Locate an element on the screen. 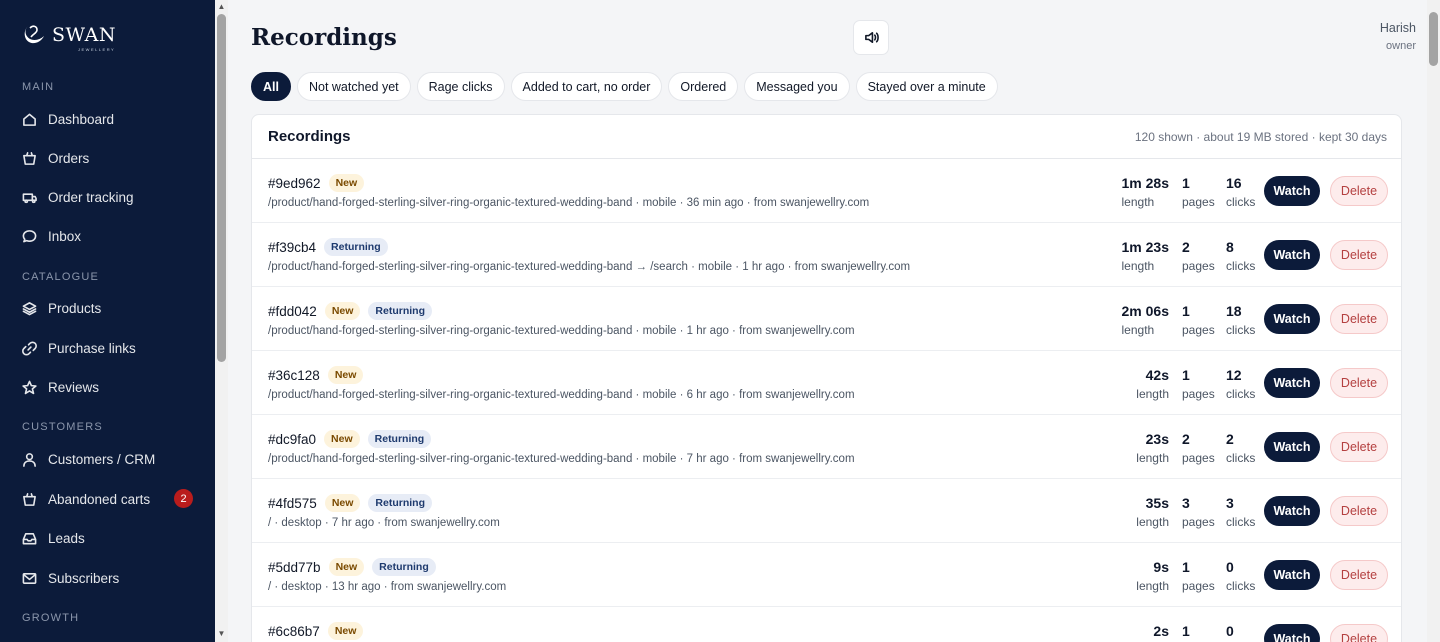 The width and height of the screenshot is (1440, 642). filter-stayed-over-minute: Stayed over a minute is located at coordinates (926, 86).